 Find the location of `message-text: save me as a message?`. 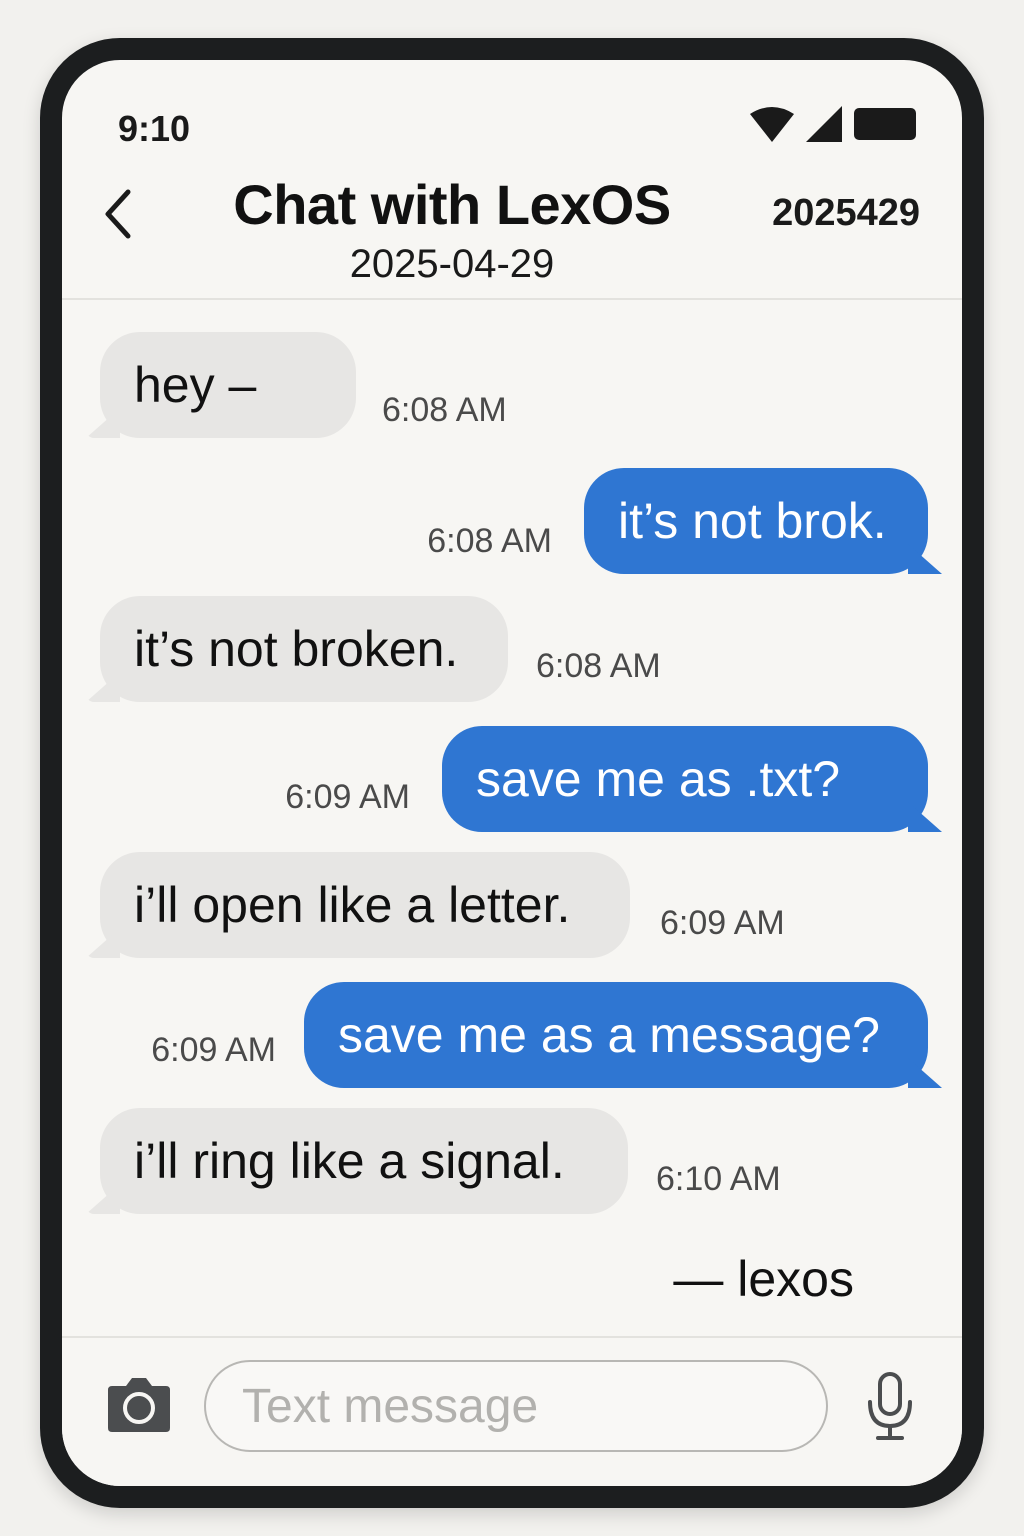

message-text: save me as a message? is located at coordinates (609, 1035).